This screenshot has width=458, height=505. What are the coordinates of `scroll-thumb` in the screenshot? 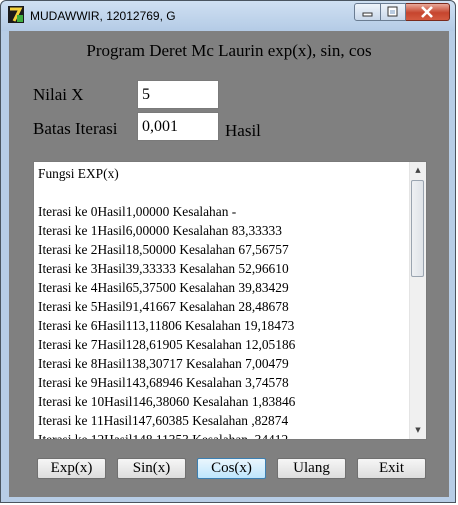 It's located at (417, 228).